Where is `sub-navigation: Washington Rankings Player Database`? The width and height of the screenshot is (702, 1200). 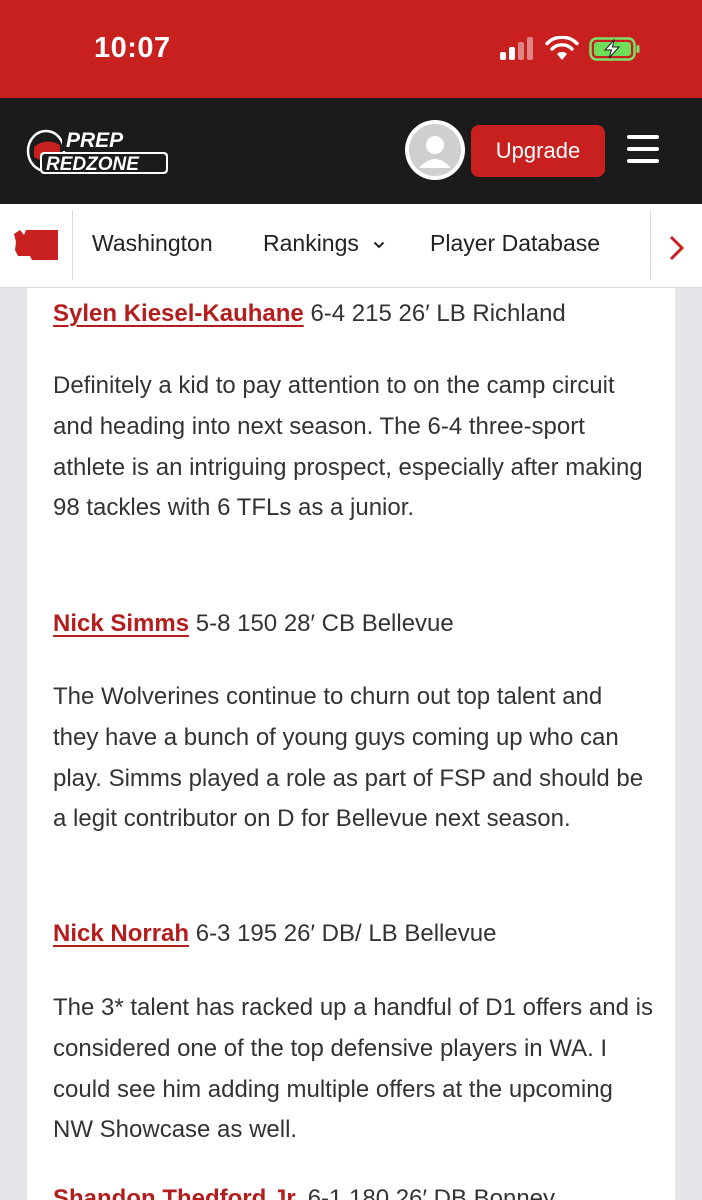 sub-navigation: Washington Rankings Player Database is located at coordinates (351, 246).